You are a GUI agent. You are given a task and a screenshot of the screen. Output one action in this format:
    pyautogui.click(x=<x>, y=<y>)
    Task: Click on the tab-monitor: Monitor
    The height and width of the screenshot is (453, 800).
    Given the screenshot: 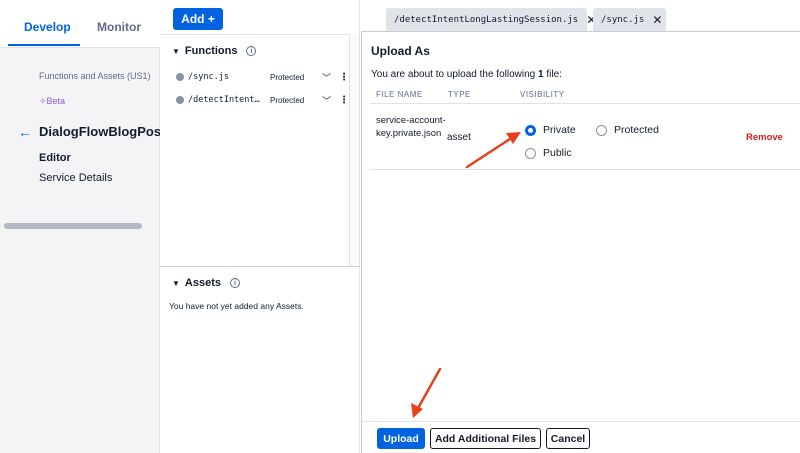 What is the action you would take?
    pyautogui.click(x=119, y=27)
    